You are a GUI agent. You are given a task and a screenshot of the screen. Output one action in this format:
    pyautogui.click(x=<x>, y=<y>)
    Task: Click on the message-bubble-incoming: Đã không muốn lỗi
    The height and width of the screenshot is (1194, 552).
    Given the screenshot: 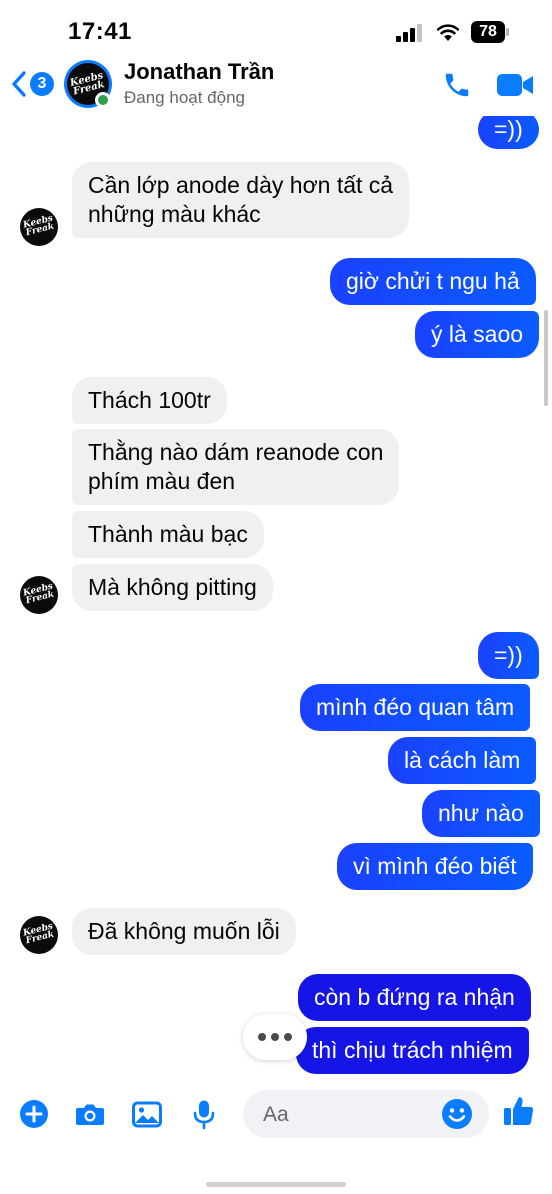 What is the action you would take?
    pyautogui.click(x=184, y=931)
    